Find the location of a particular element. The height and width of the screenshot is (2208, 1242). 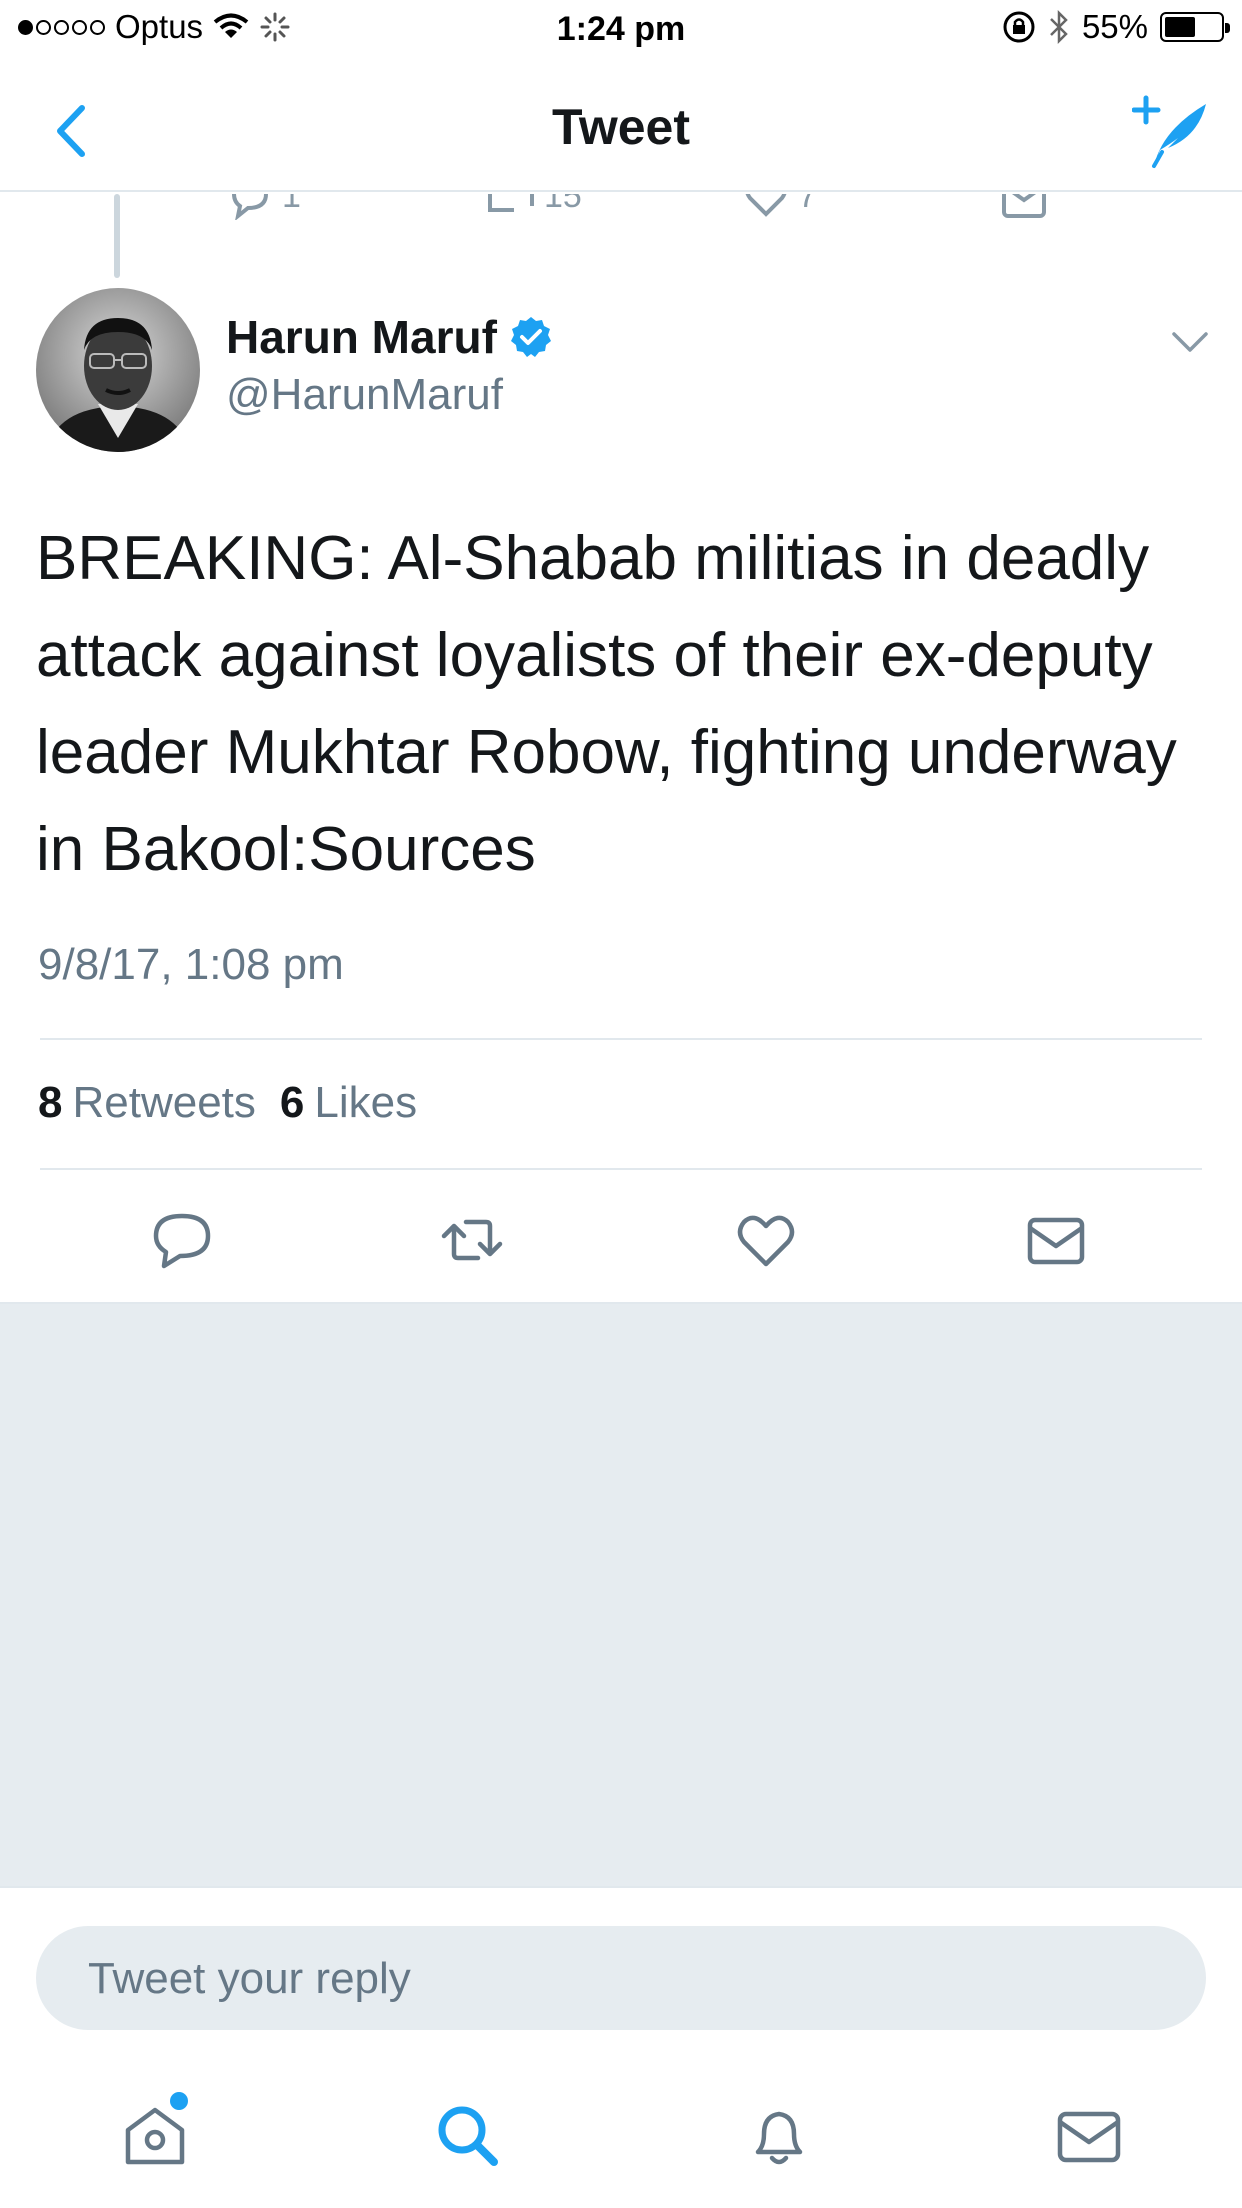

reply-placeholder: Tweet your reply is located at coordinates (249, 1978).